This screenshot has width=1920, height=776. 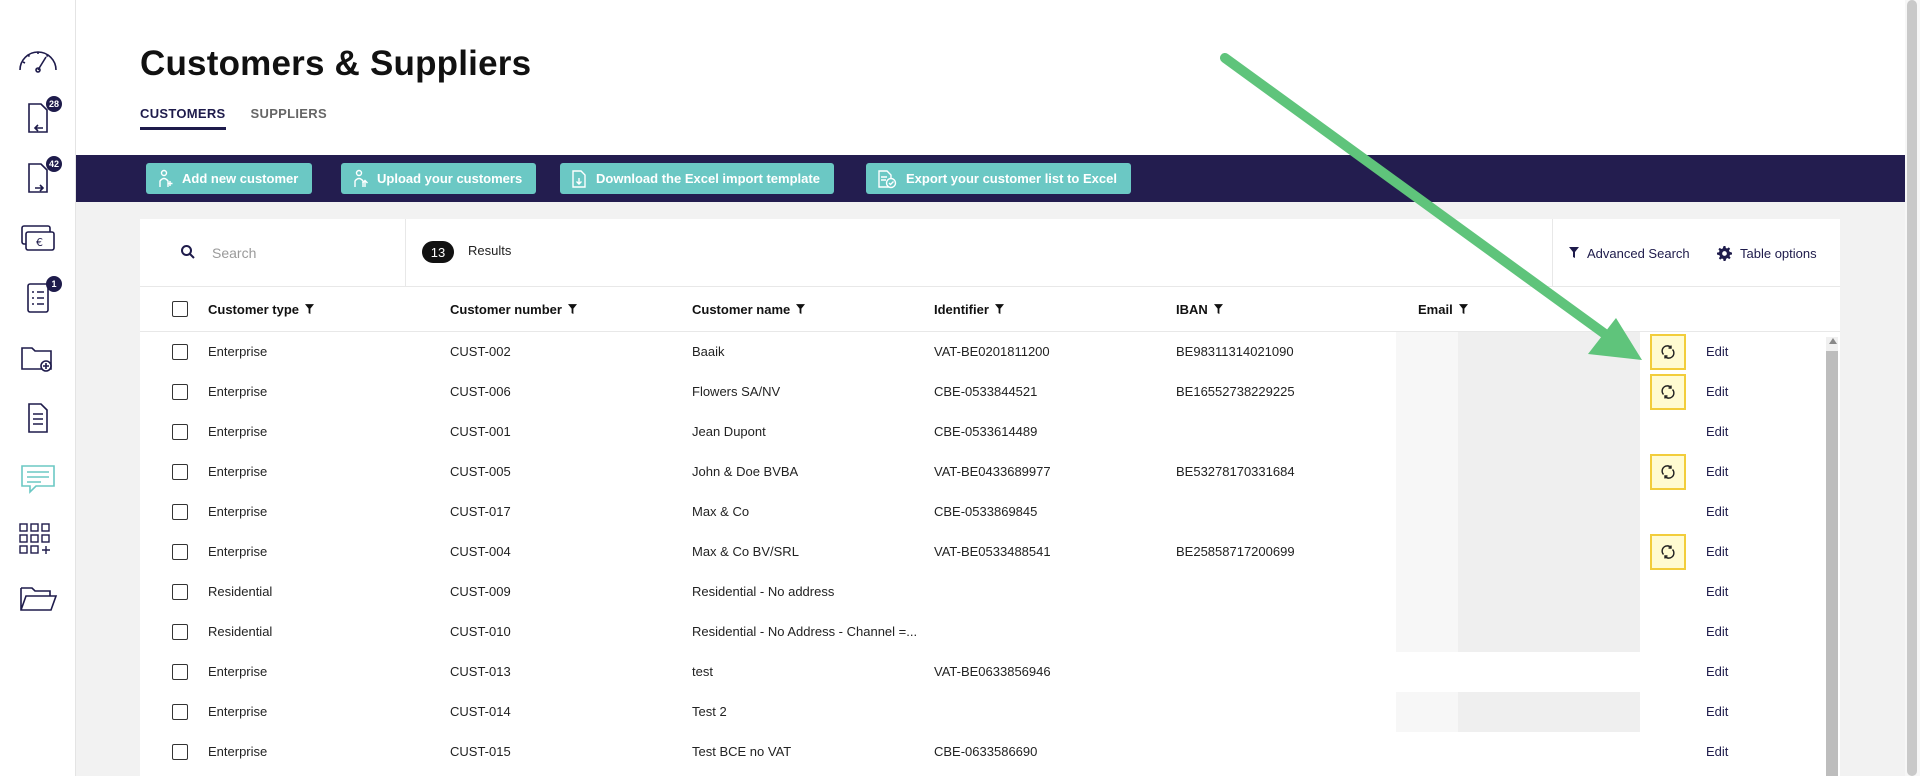 I want to click on cell-number: CUST-017, so click(x=480, y=511).